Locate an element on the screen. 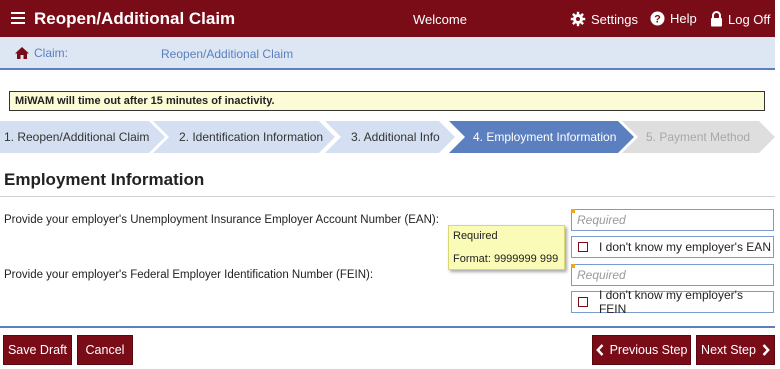 Image resolution: width=780 pixels, height=369 pixels. ean-unknown-checkbox: I don't know my employer's EAN is located at coordinates (672, 247).